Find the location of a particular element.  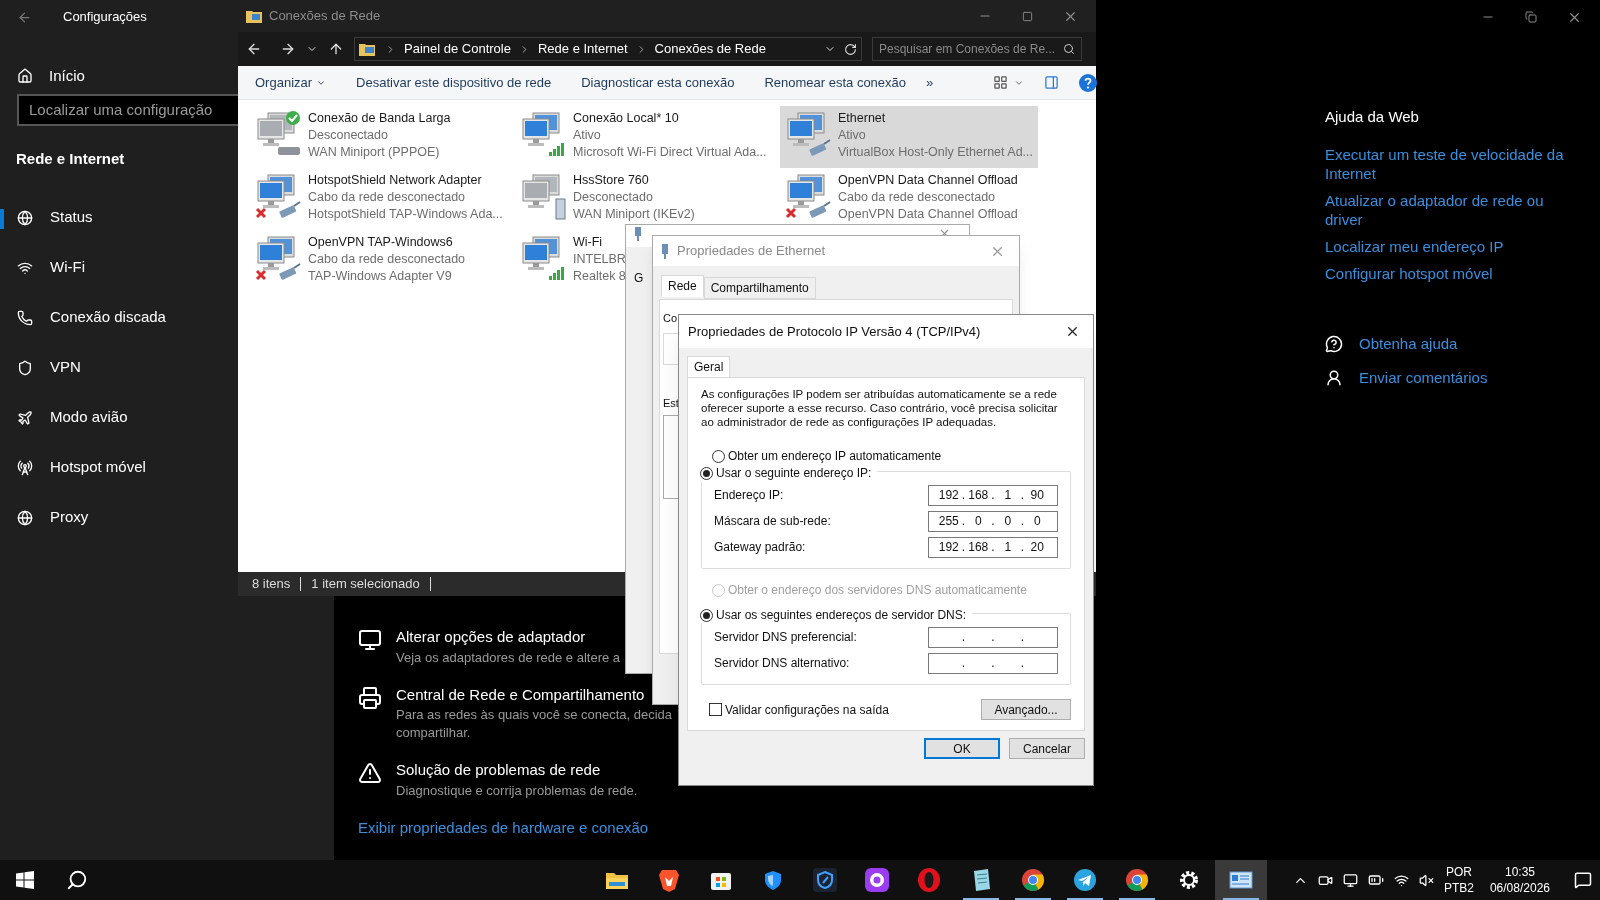

dialog-title: Propriedades de Ethernet is located at coordinates (751, 251).